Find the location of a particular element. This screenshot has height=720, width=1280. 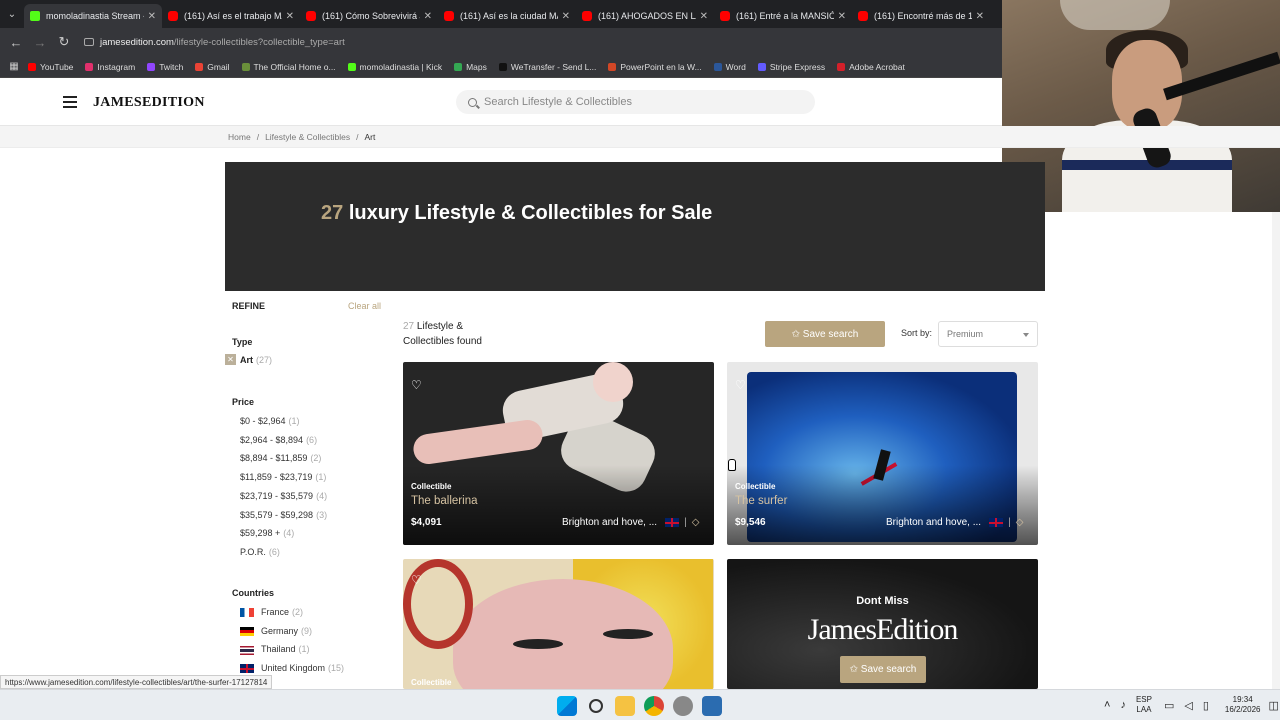

filter-label: Art is located at coordinates (246, 359).